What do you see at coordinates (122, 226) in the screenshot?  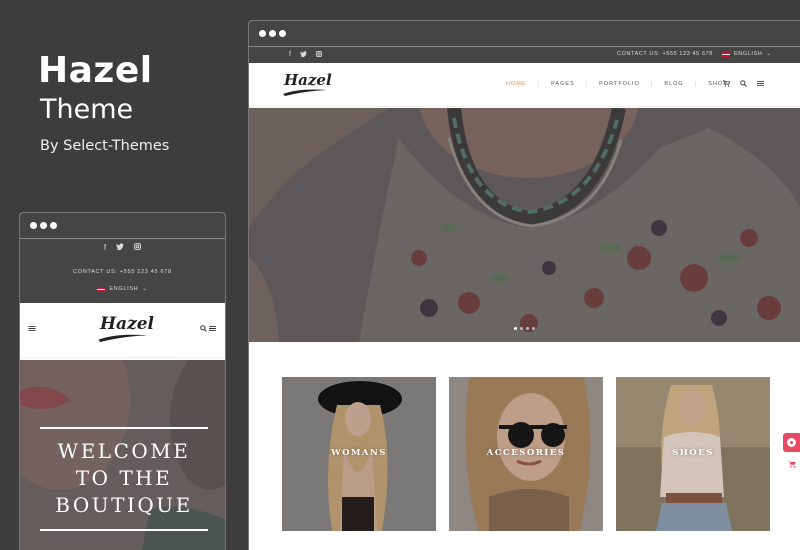 I see `mobile-window-bar` at bounding box center [122, 226].